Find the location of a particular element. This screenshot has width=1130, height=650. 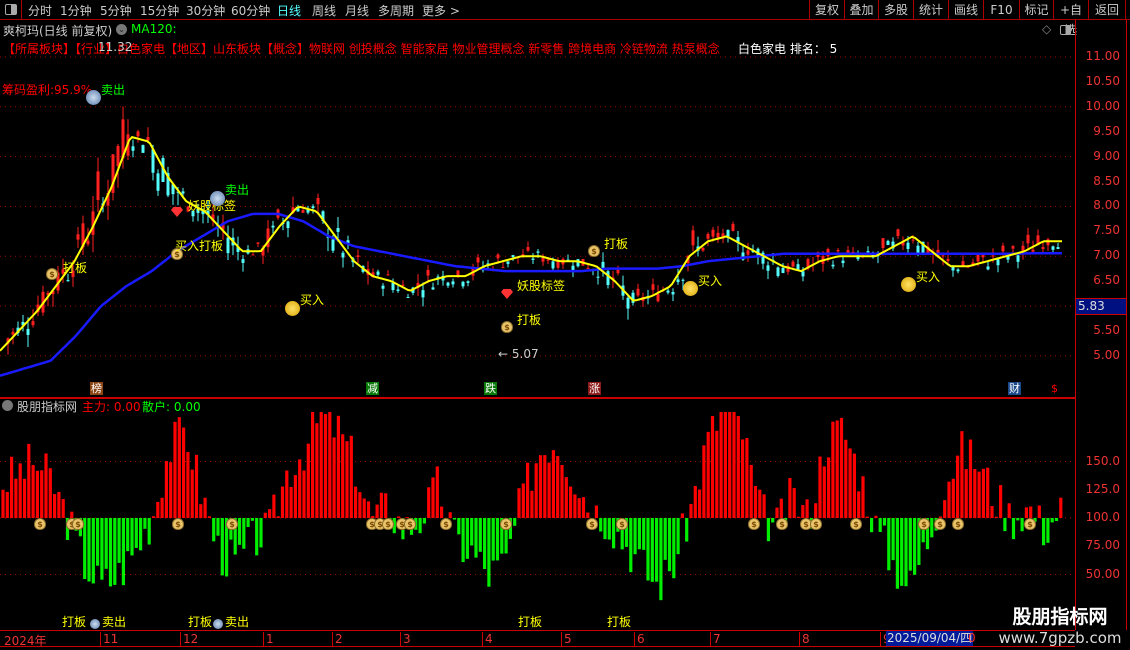

date-label: 2024年 is located at coordinates (25, 641).